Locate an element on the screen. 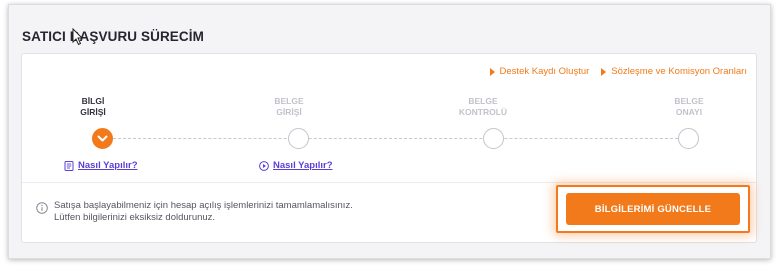 The height and width of the screenshot is (269, 783). step-label-document-entry: BELGE GİRİŞİ is located at coordinates (289, 107).